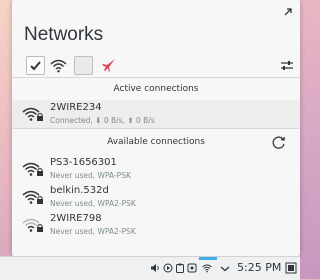 The height and width of the screenshot is (280, 320). What do you see at coordinates (156, 169) in the screenshot?
I see `available-connection-item: PS3-1656301 Never used, WPA-PSK` at bounding box center [156, 169].